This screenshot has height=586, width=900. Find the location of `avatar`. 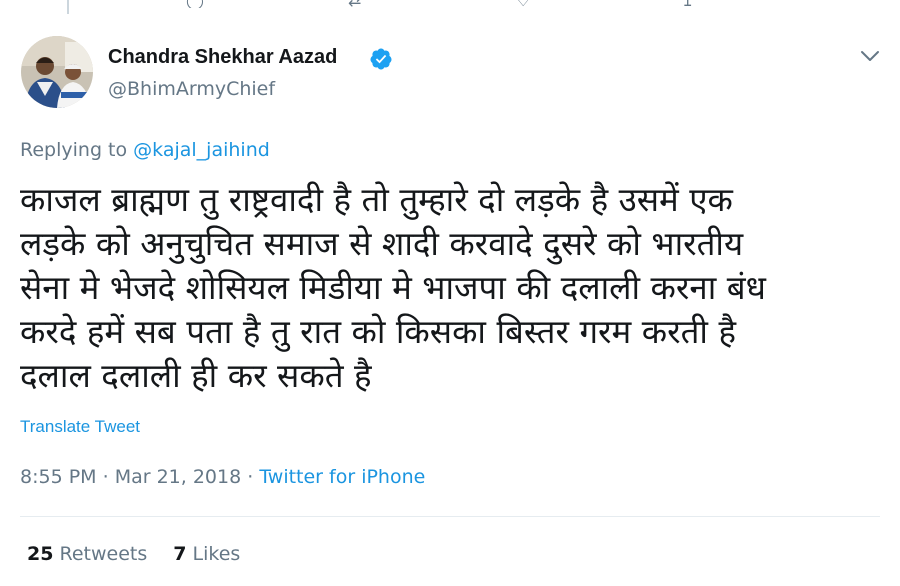

avatar is located at coordinates (57, 72).